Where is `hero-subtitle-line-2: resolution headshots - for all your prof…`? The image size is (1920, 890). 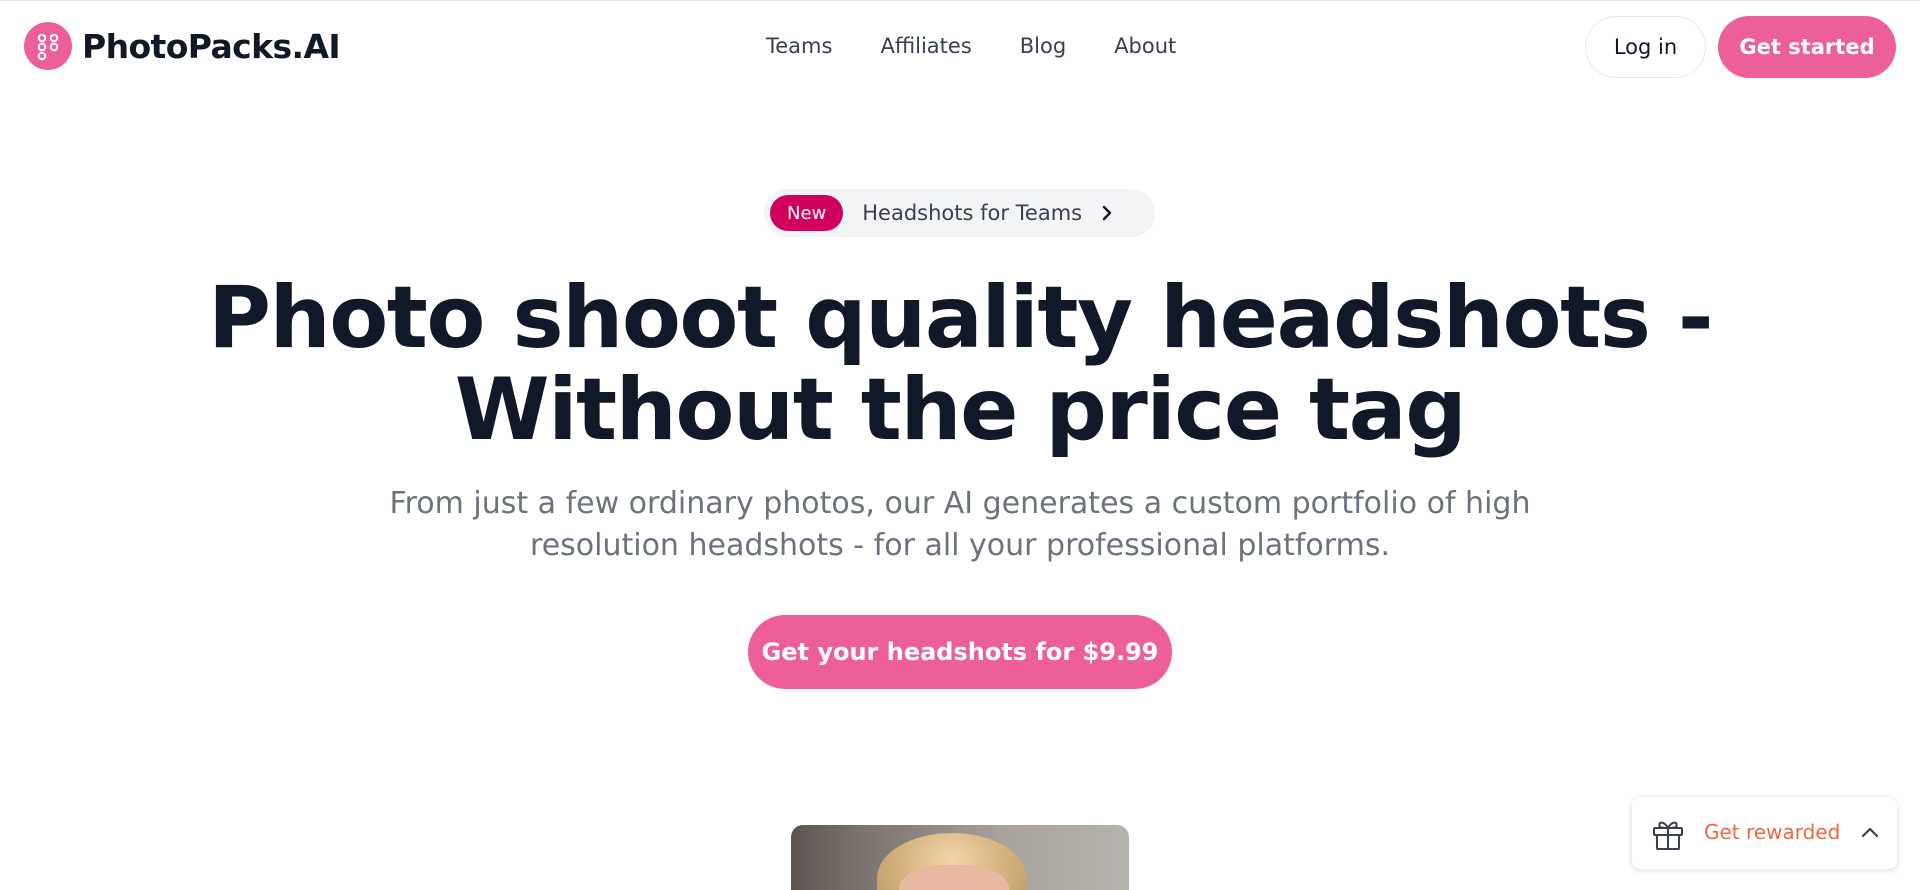 hero-subtitle-line-2: resolution headshots - for all your prof… is located at coordinates (960, 545).